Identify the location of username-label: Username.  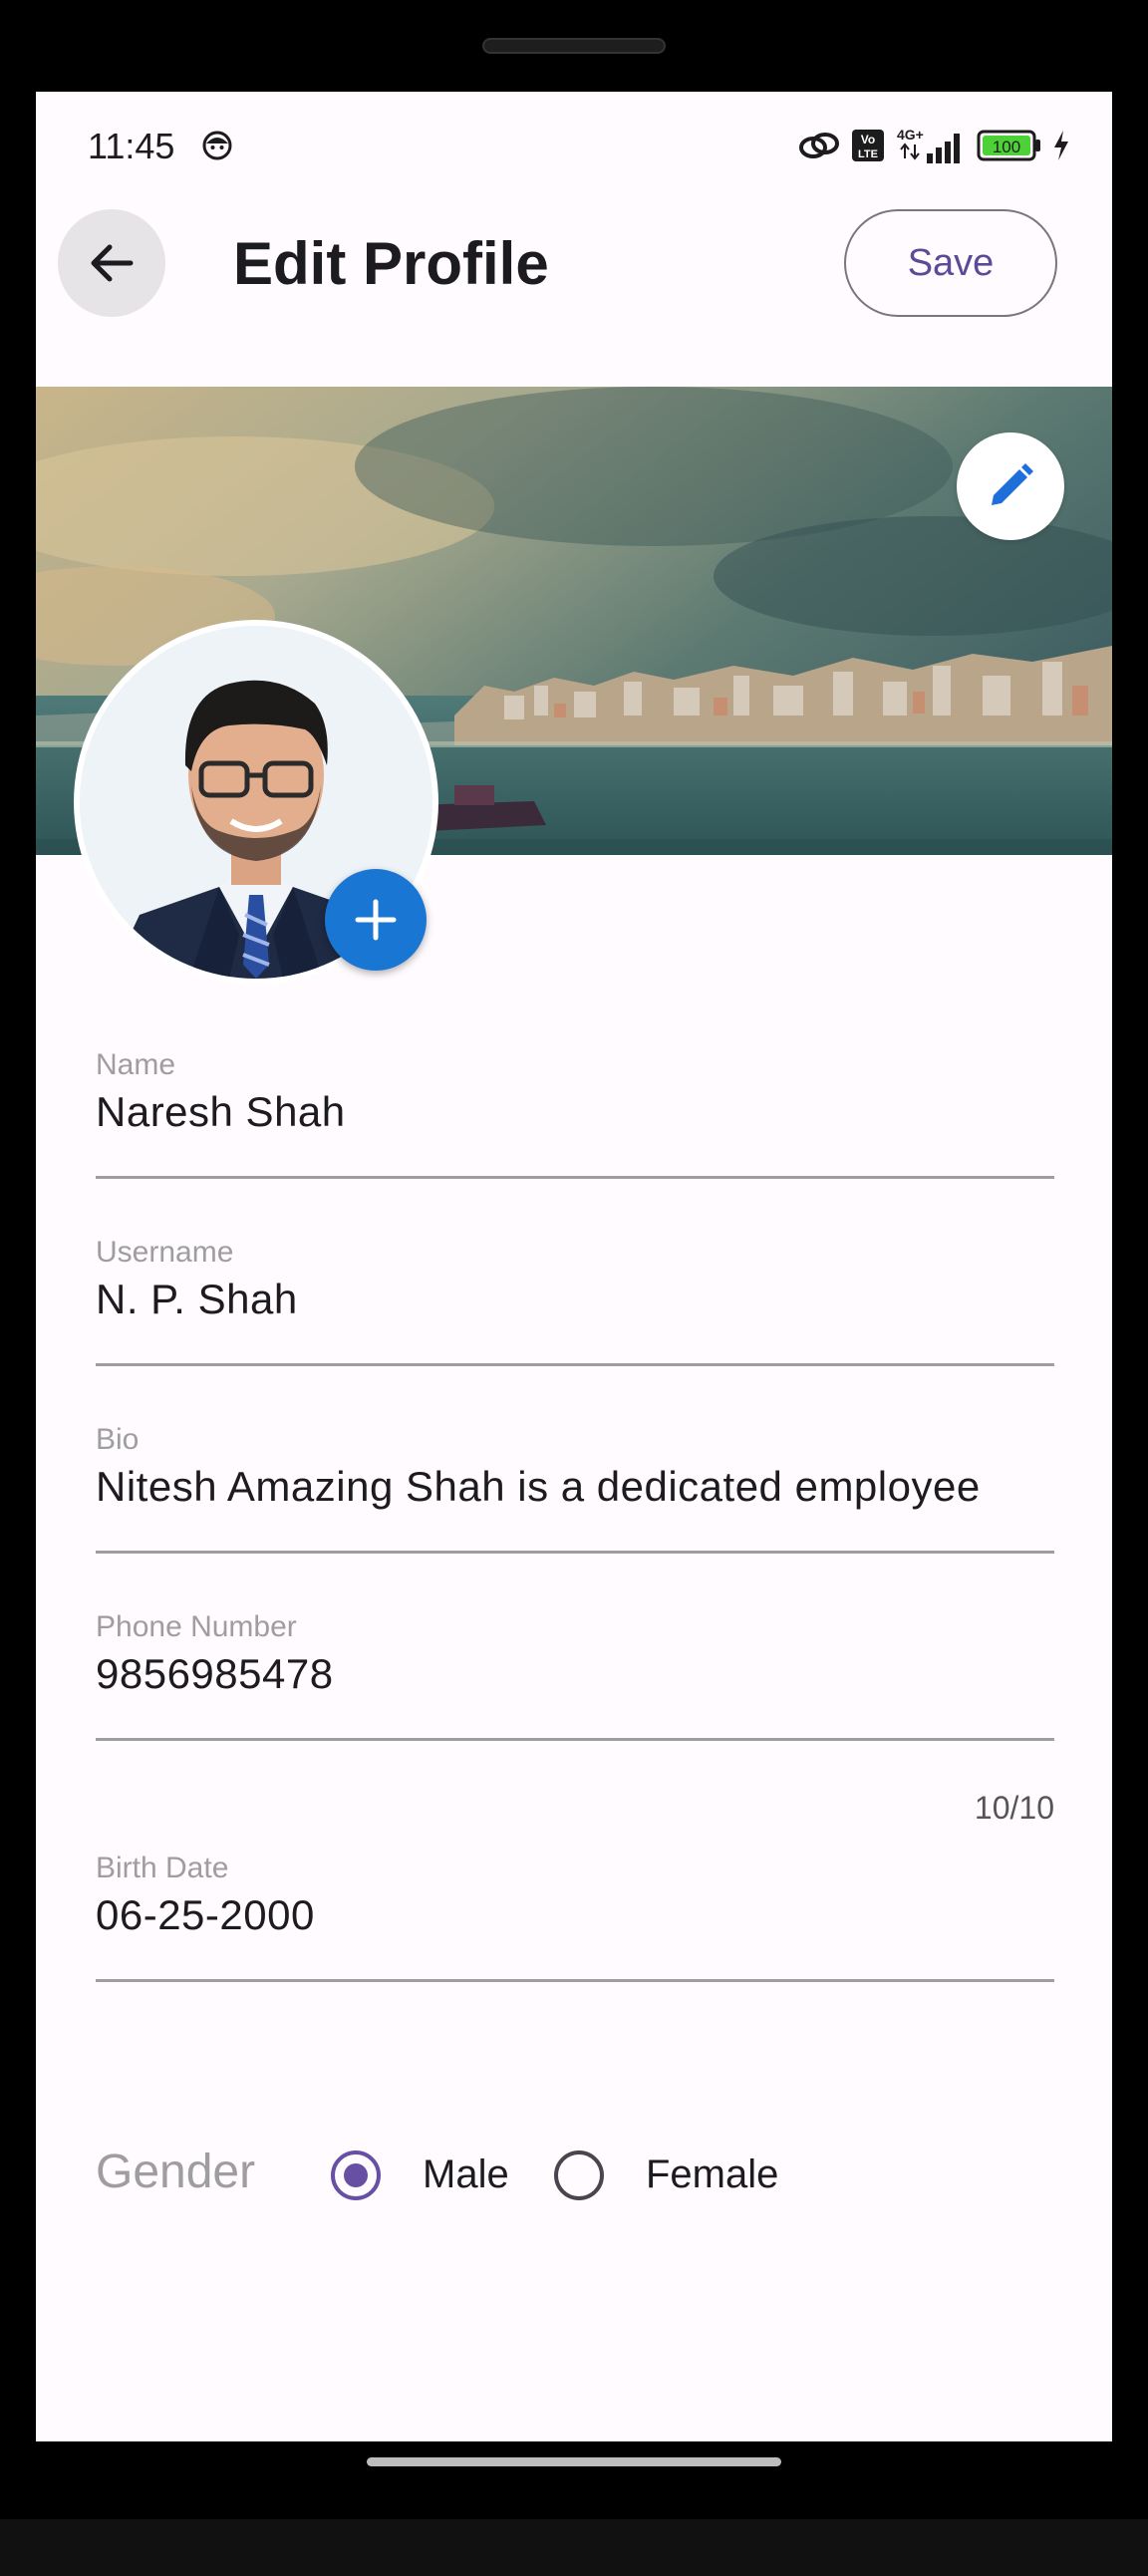
(165, 1252).